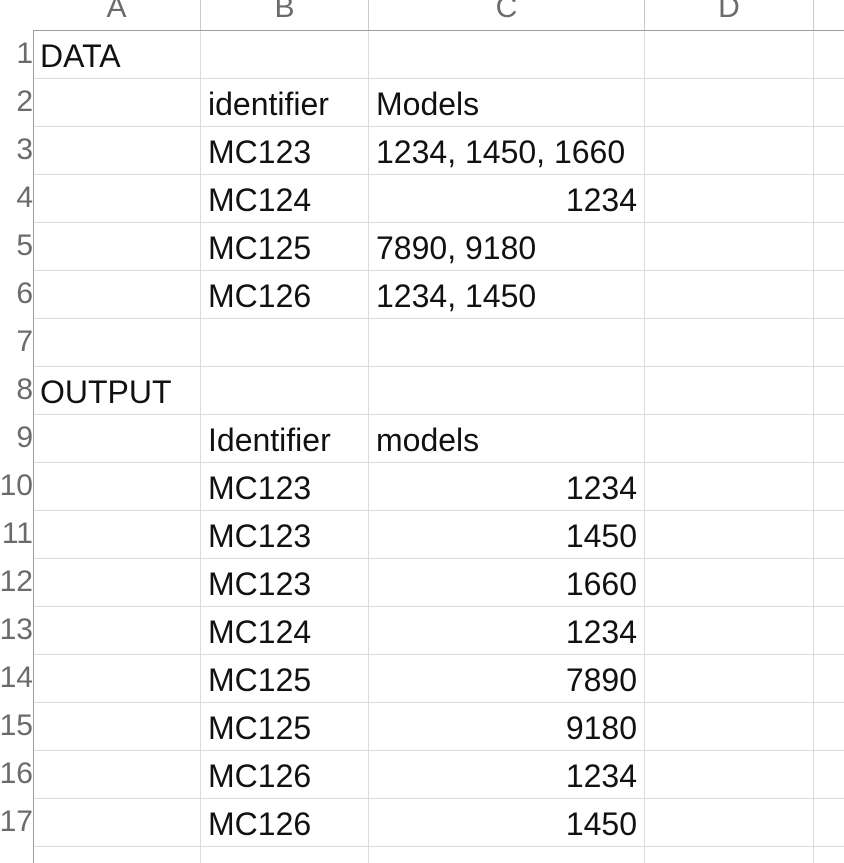 The image size is (844, 863). What do you see at coordinates (16, 486) in the screenshot?
I see `row-header-10: 10` at bounding box center [16, 486].